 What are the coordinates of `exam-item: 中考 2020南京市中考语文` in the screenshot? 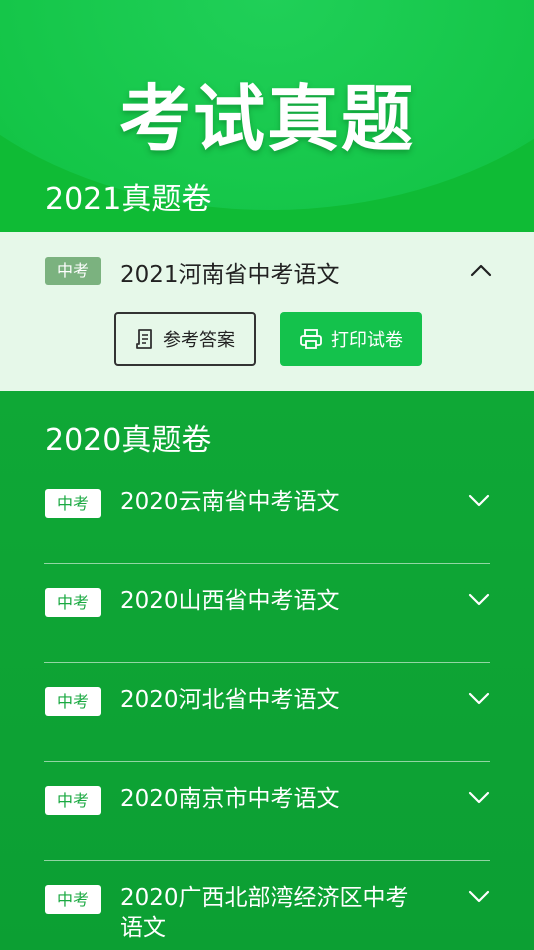 It's located at (267, 811).